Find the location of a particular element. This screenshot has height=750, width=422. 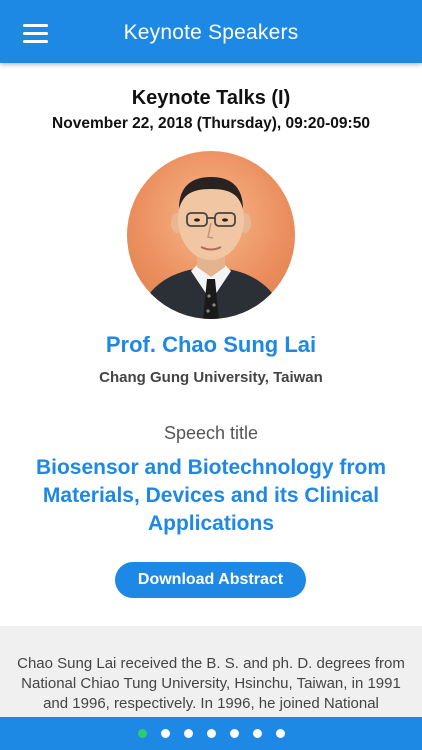

page-dots is located at coordinates (211, 733).